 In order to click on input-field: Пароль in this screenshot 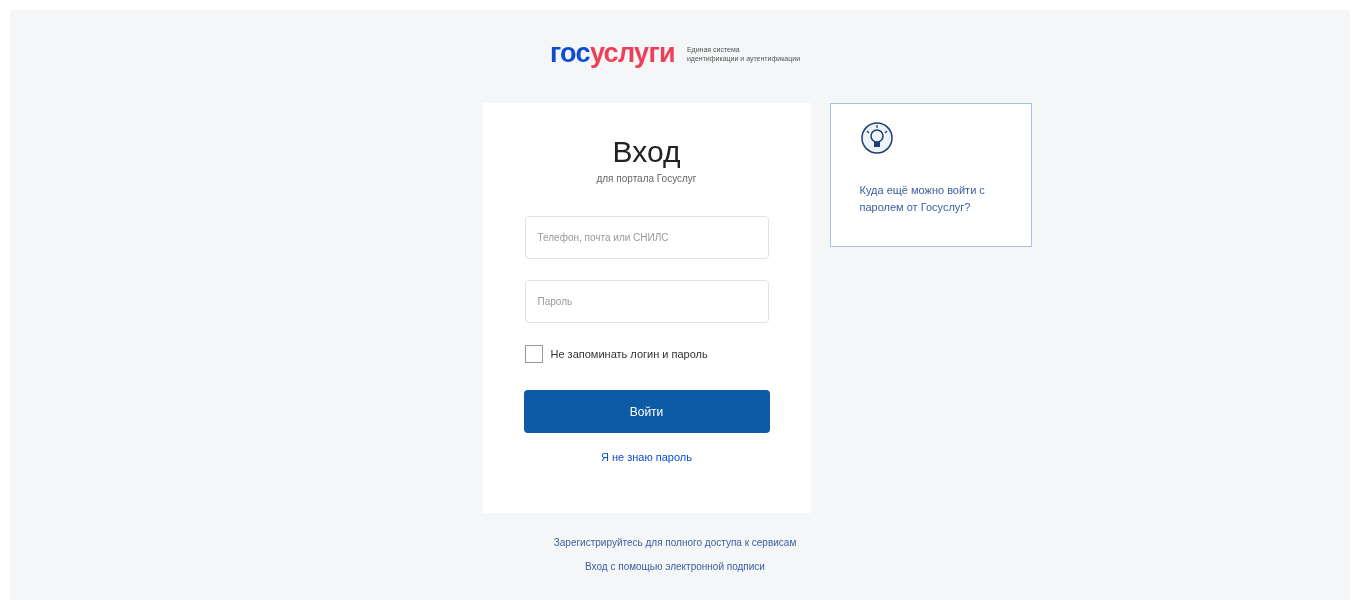, I will do `click(646, 301)`.